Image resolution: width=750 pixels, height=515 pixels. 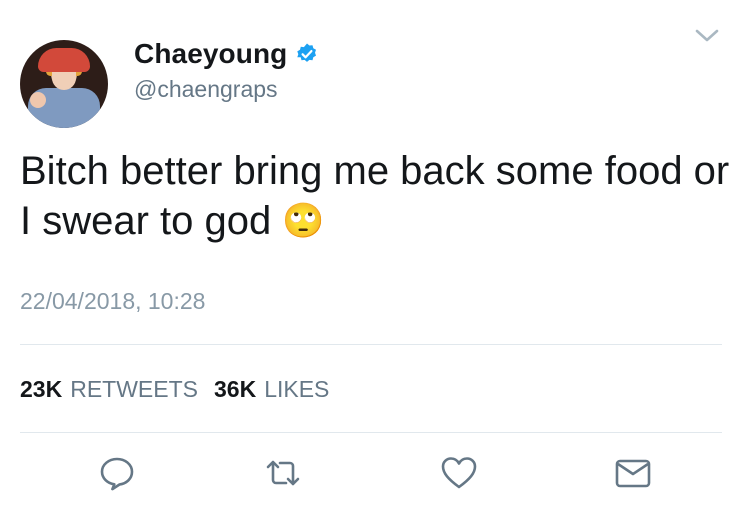 What do you see at coordinates (64, 84) in the screenshot?
I see `avatar` at bounding box center [64, 84].